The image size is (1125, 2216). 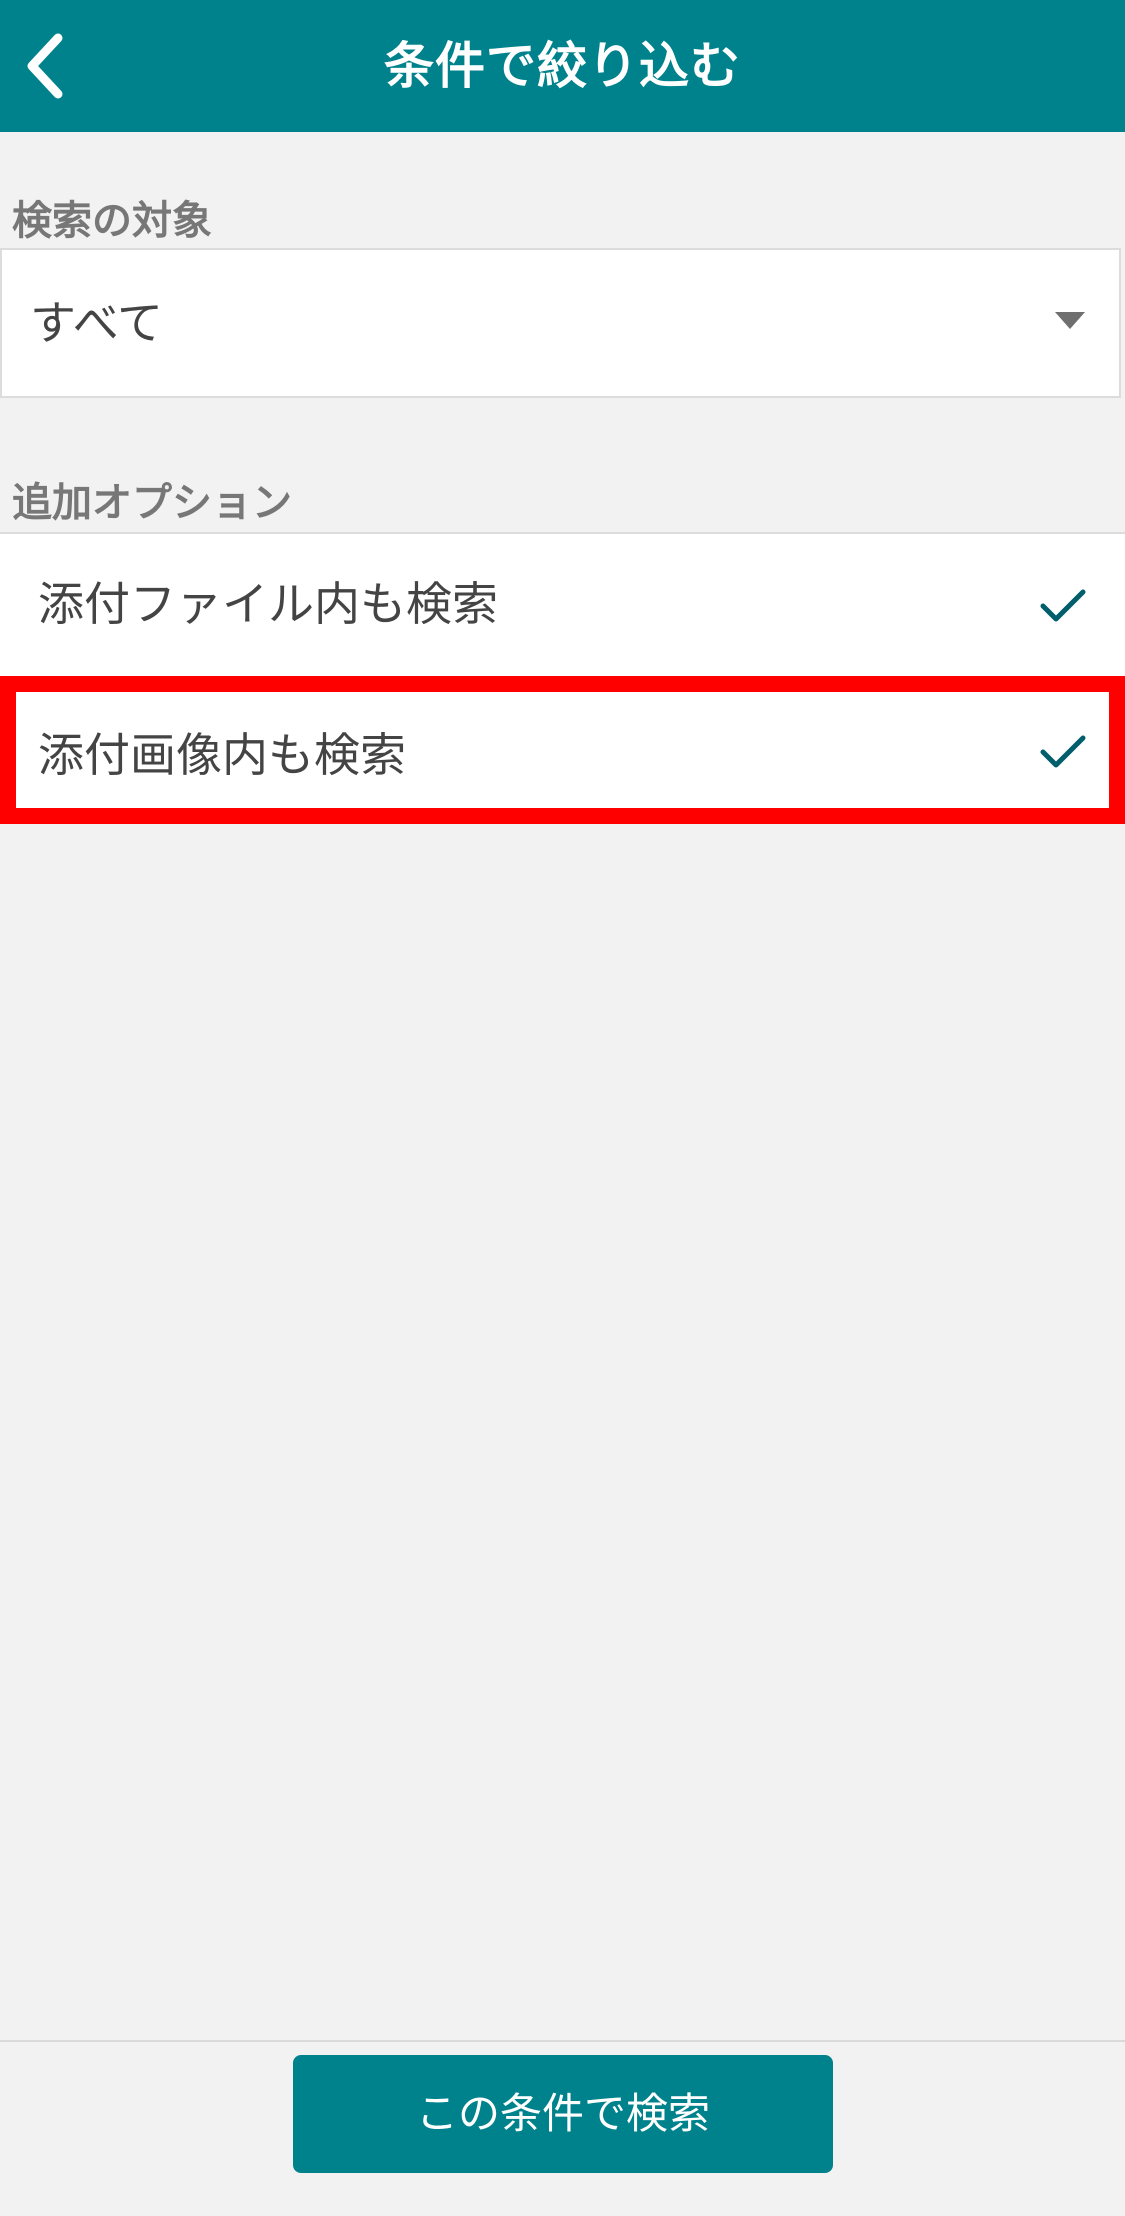 I want to click on header-bar: 条件で絞り込む, so click(x=562, y=66).